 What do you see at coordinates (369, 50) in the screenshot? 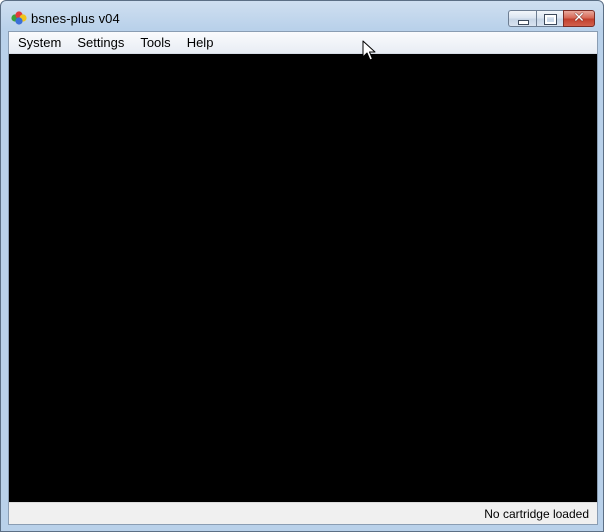
I see `mouse-cursor-icon` at bounding box center [369, 50].